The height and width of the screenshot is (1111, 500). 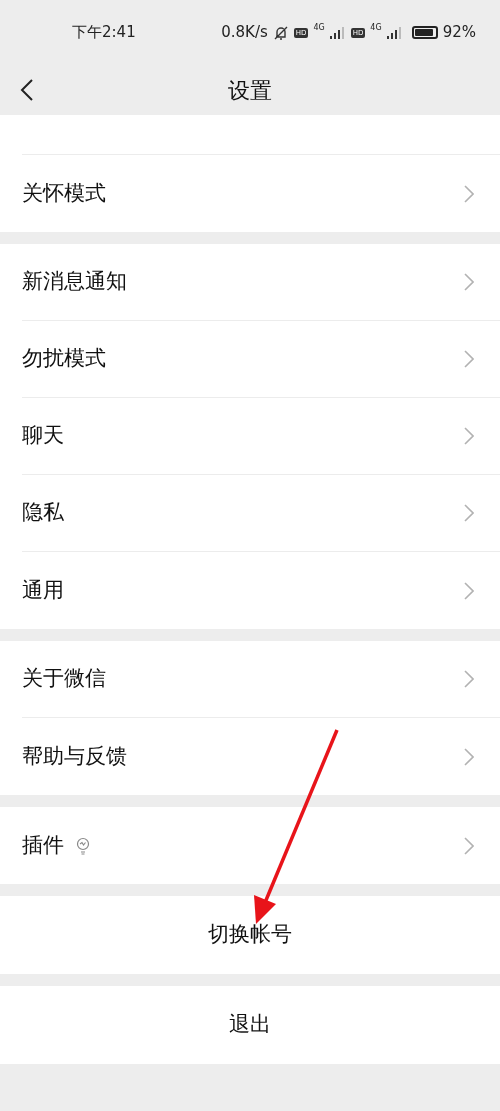 I want to click on lightbulb-icon, so click(x=83, y=845).